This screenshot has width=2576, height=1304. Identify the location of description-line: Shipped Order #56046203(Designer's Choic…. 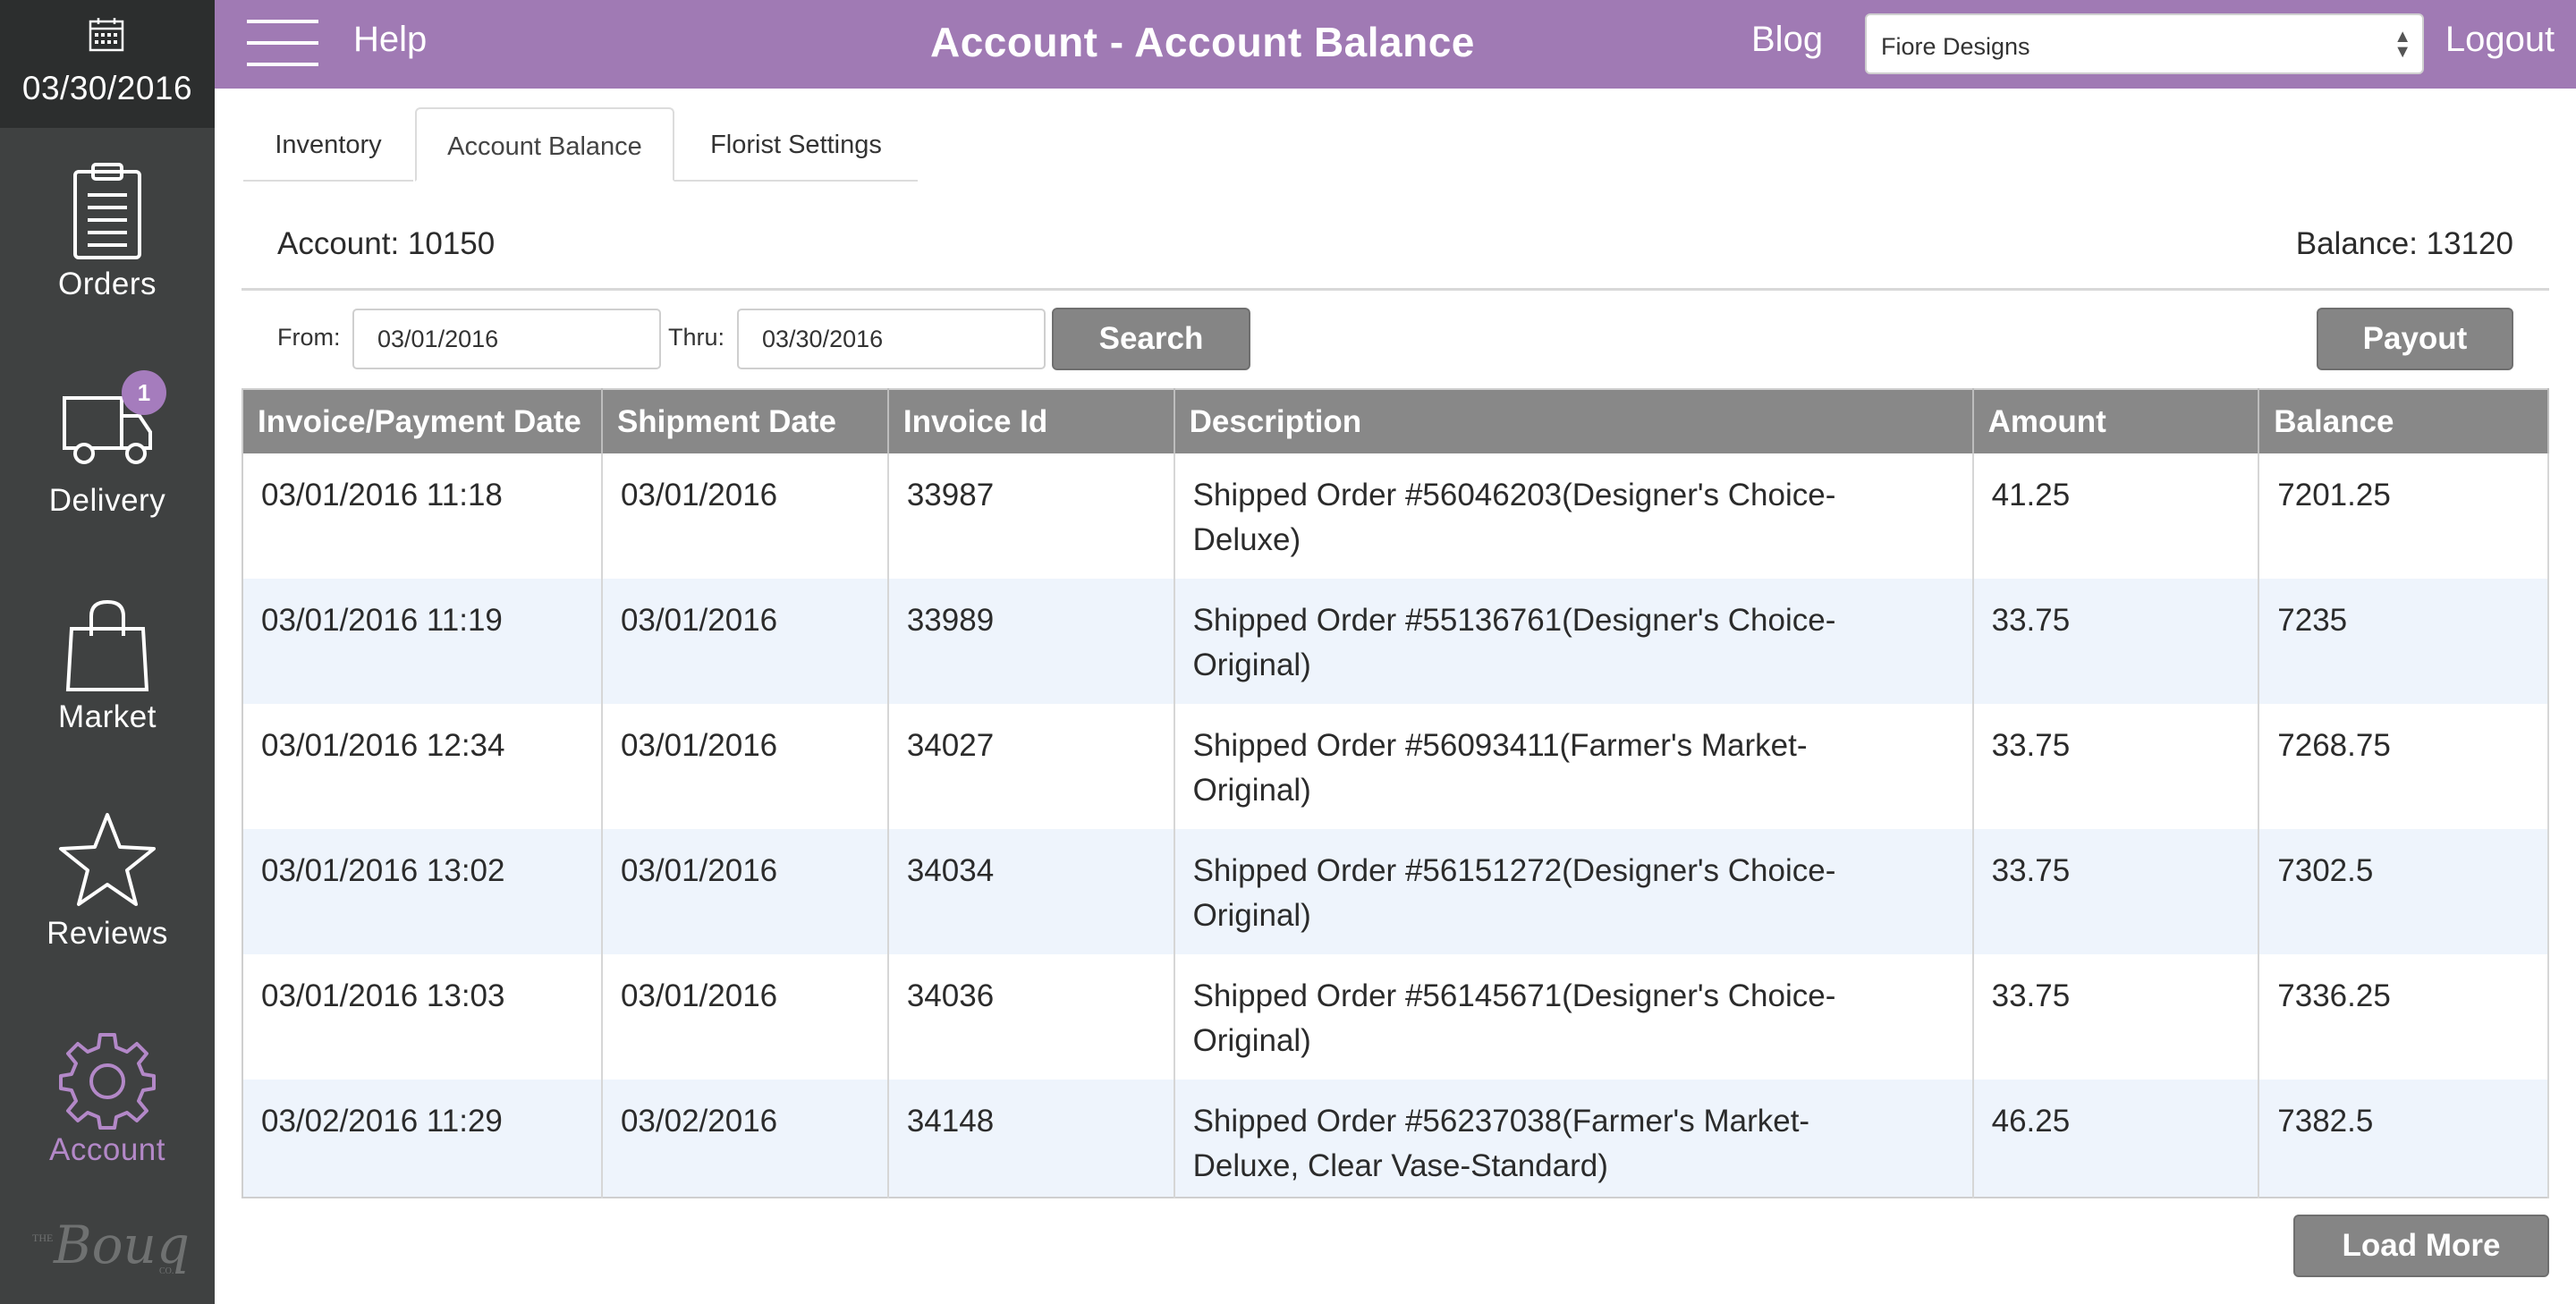
(1514, 495).